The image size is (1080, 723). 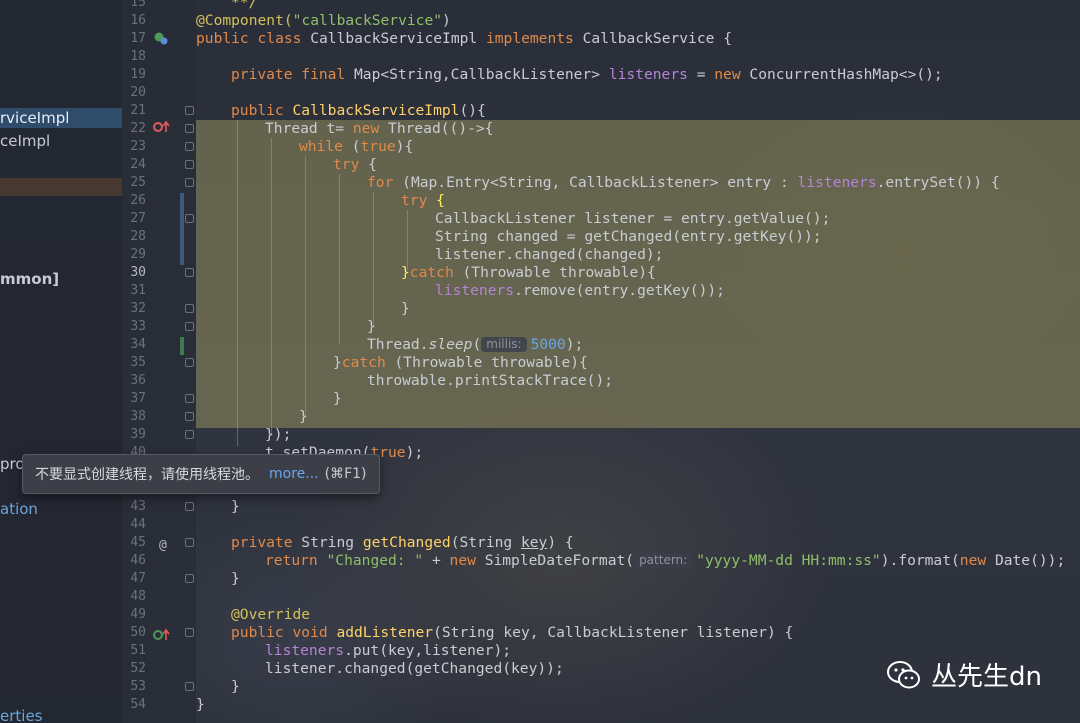 What do you see at coordinates (701, 74) in the screenshot?
I see `code-text: =` at bounding box center [701, 74].